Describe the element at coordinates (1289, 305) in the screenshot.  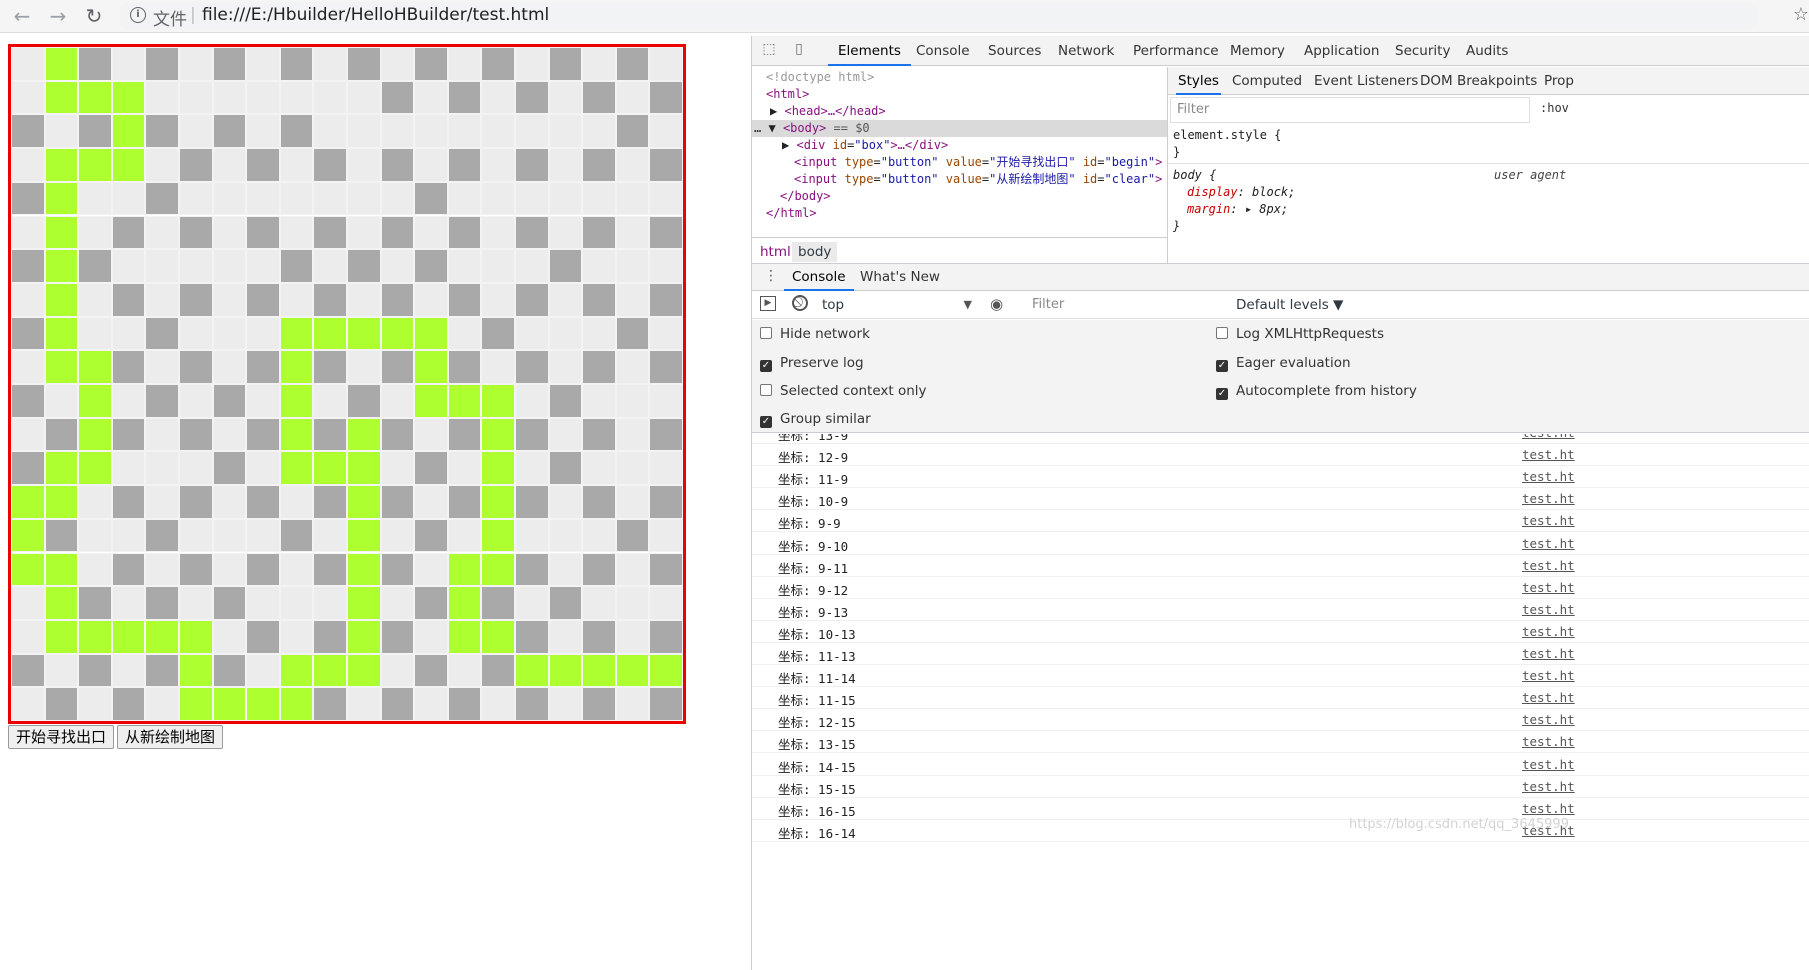
I see `log-levels-dropdown: Default levels ▼` at that location.